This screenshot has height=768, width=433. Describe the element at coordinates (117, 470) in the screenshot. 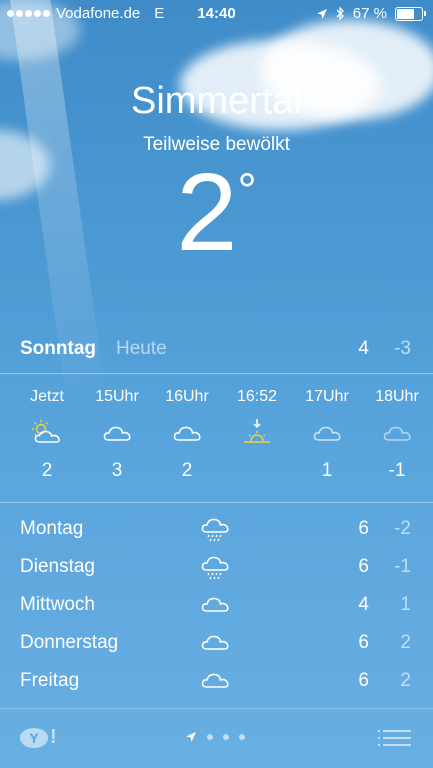

I see `hourly-temp: 3` at that location.